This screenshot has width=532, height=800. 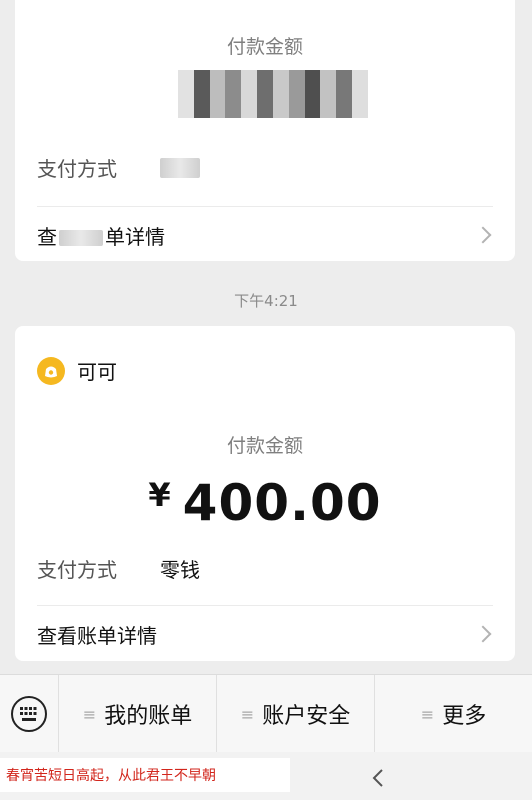 I want to click on wallet-icon, so click(x=51, y=370).